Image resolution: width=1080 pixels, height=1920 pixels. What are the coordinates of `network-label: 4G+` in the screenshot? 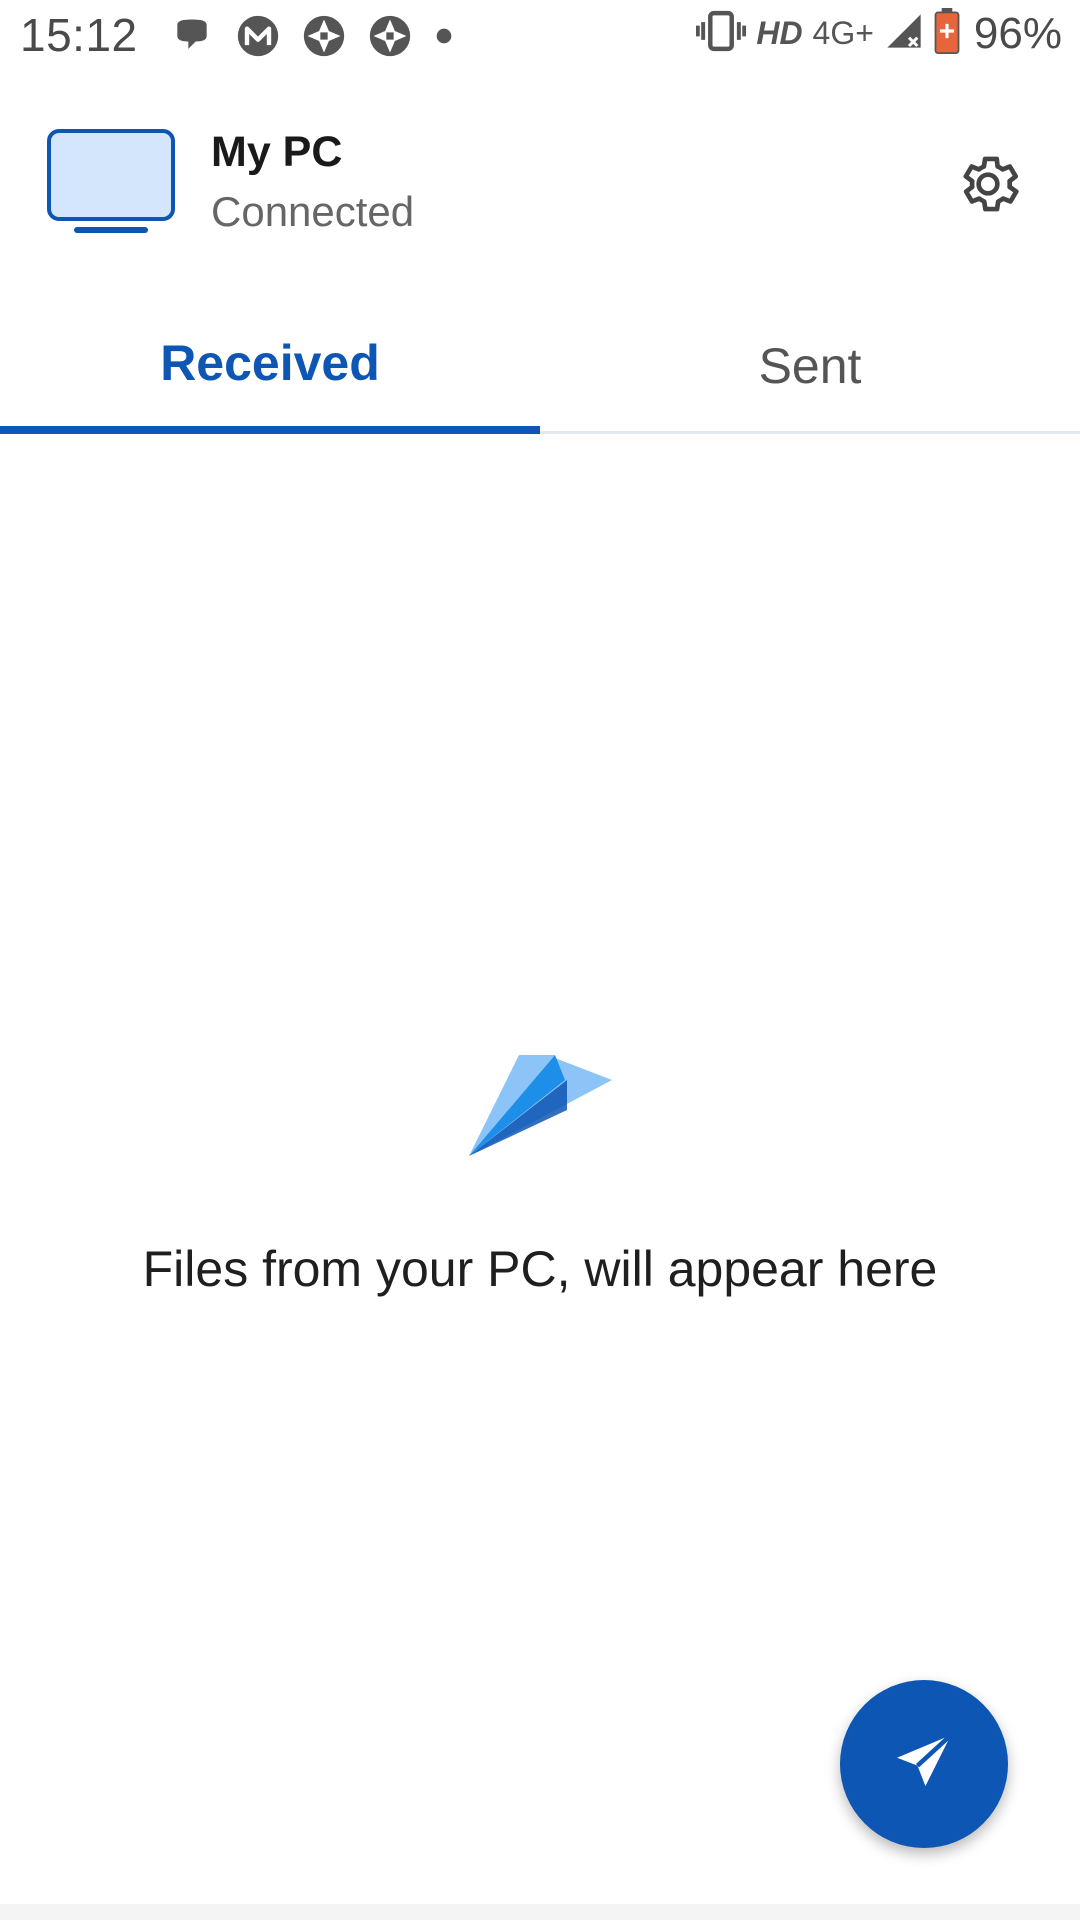 It's located at (843, 33).